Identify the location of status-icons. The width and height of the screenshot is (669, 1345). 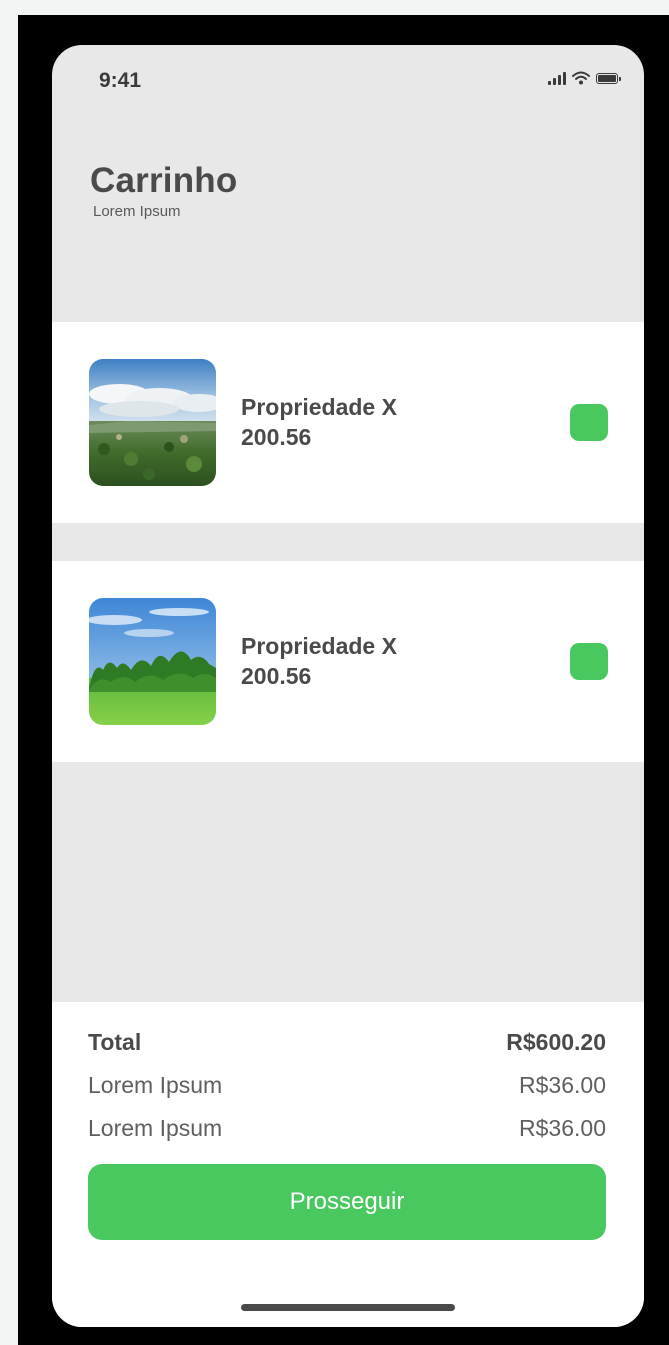
(584, 78).